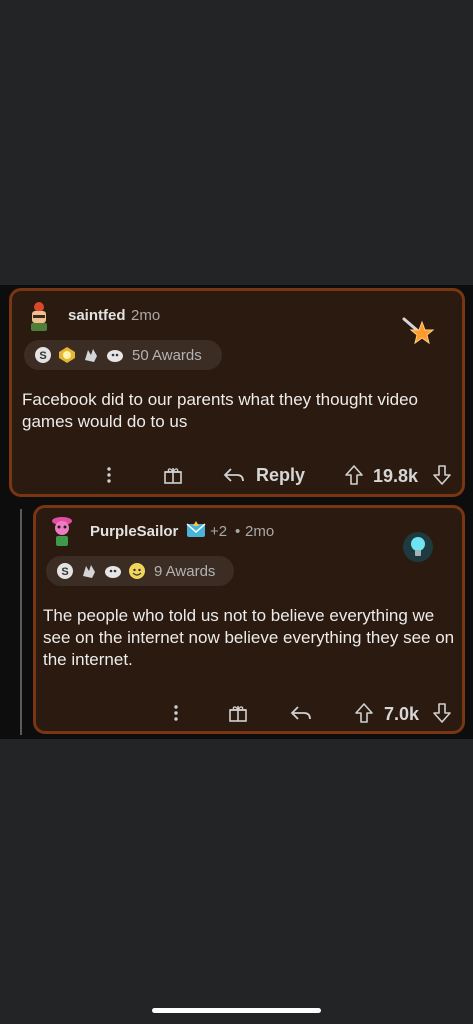 The image size is (473, 1024). Describe the element at coordinates (402, 714) in the screenshot. I see `vote-score: 7.0k` at that location.